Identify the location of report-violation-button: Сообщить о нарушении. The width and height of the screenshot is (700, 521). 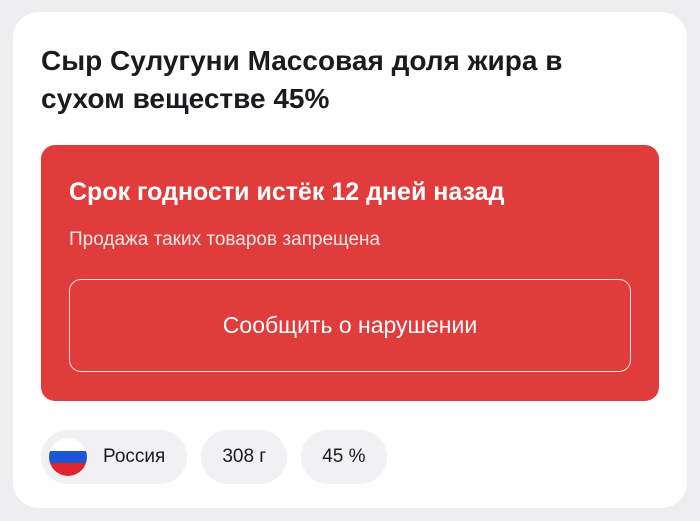
(350, 325).